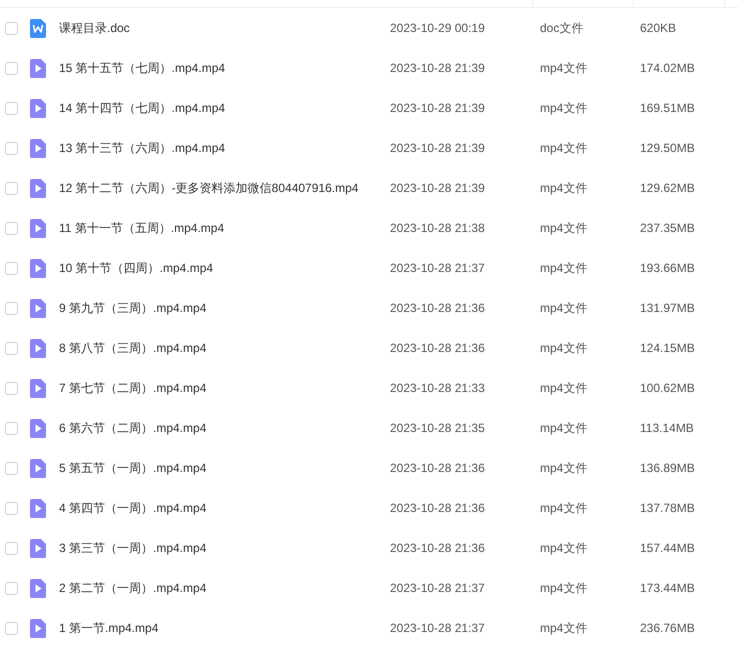  Describe the element at coordinates (438, 228) in the screenshot. I see `modified-date: 2023-10-28 21:38` at that location.